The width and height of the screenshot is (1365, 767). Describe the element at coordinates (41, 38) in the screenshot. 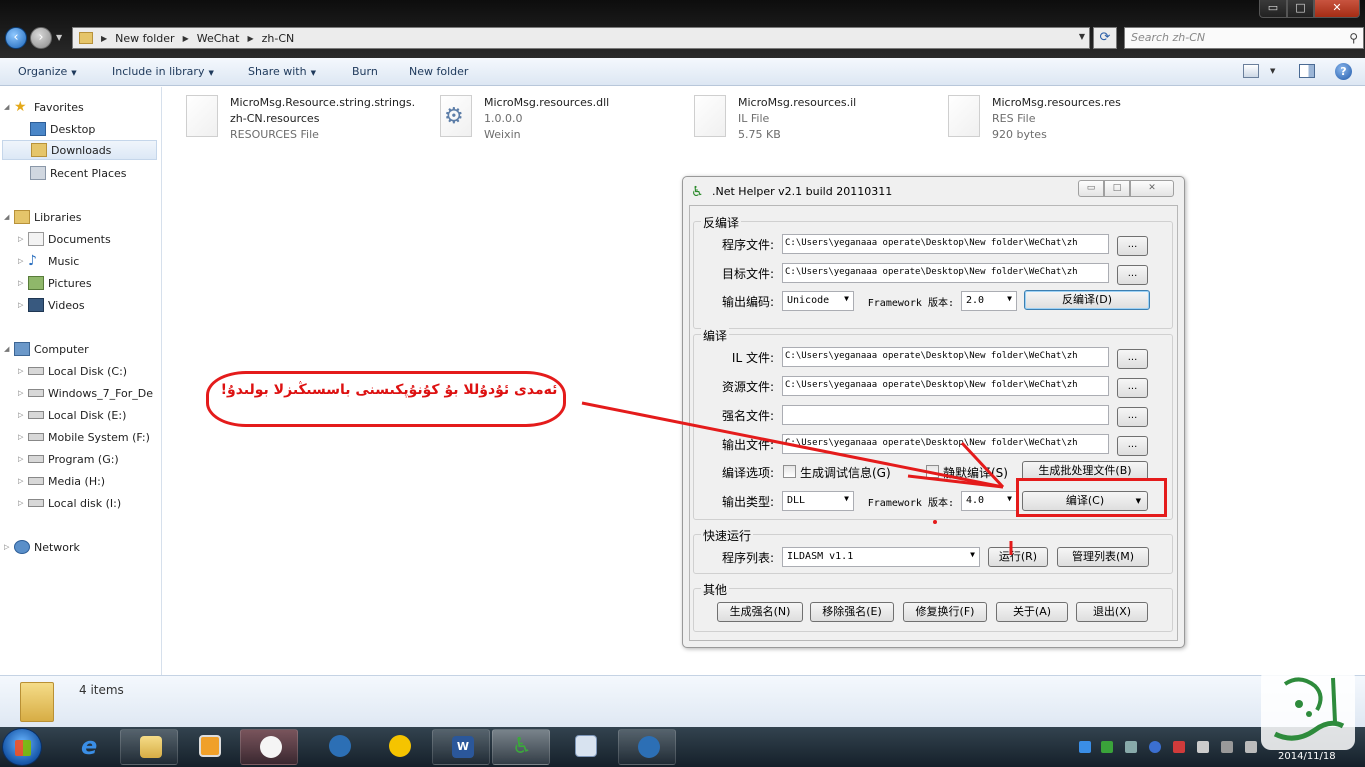

I see `forward-button: ›` at that location.